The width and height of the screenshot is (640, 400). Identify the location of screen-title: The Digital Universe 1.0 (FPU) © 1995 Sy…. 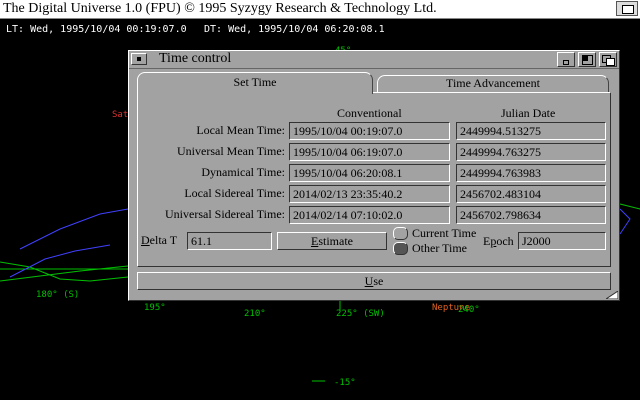
(220, 8).